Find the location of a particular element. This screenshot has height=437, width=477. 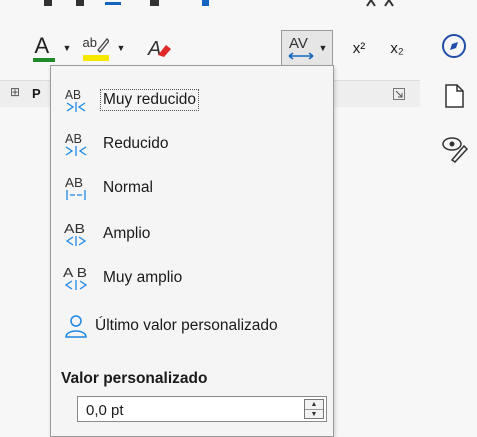

user-icon is located at coordinates (76, 326).